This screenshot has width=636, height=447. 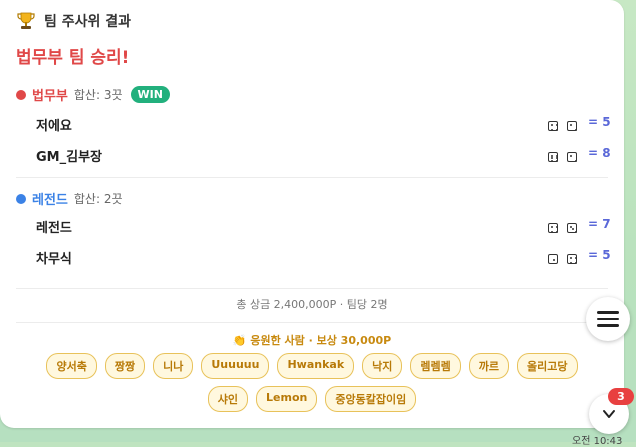 I want to click on player-score: = 8, so click(x=599, y=153).